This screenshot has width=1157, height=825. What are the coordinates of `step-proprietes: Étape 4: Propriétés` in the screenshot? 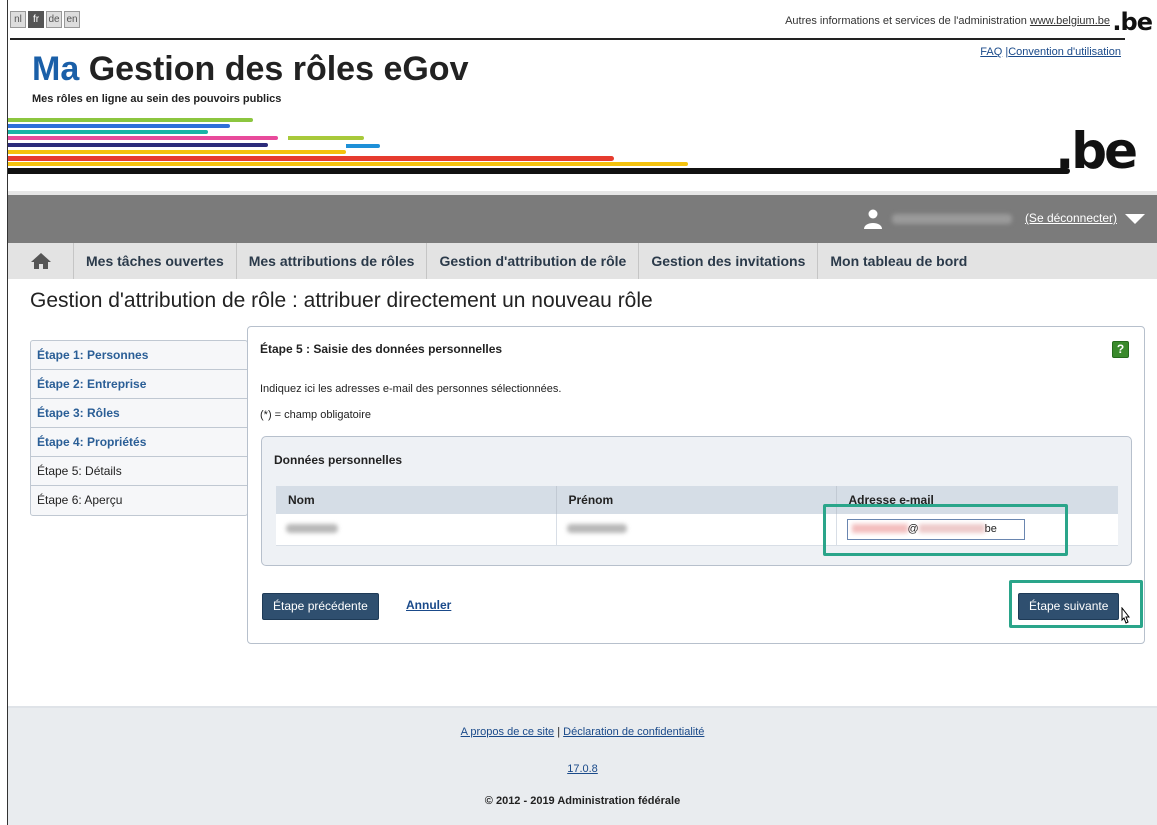 It's located at (139, 442).